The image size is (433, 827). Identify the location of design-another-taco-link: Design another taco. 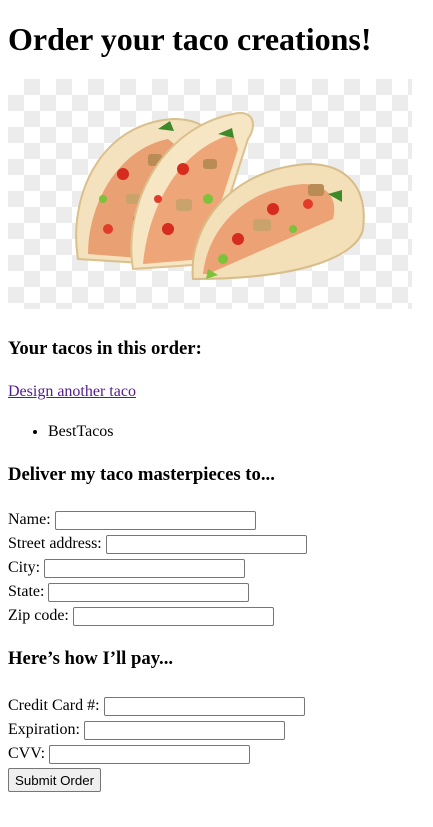
(72, 391).